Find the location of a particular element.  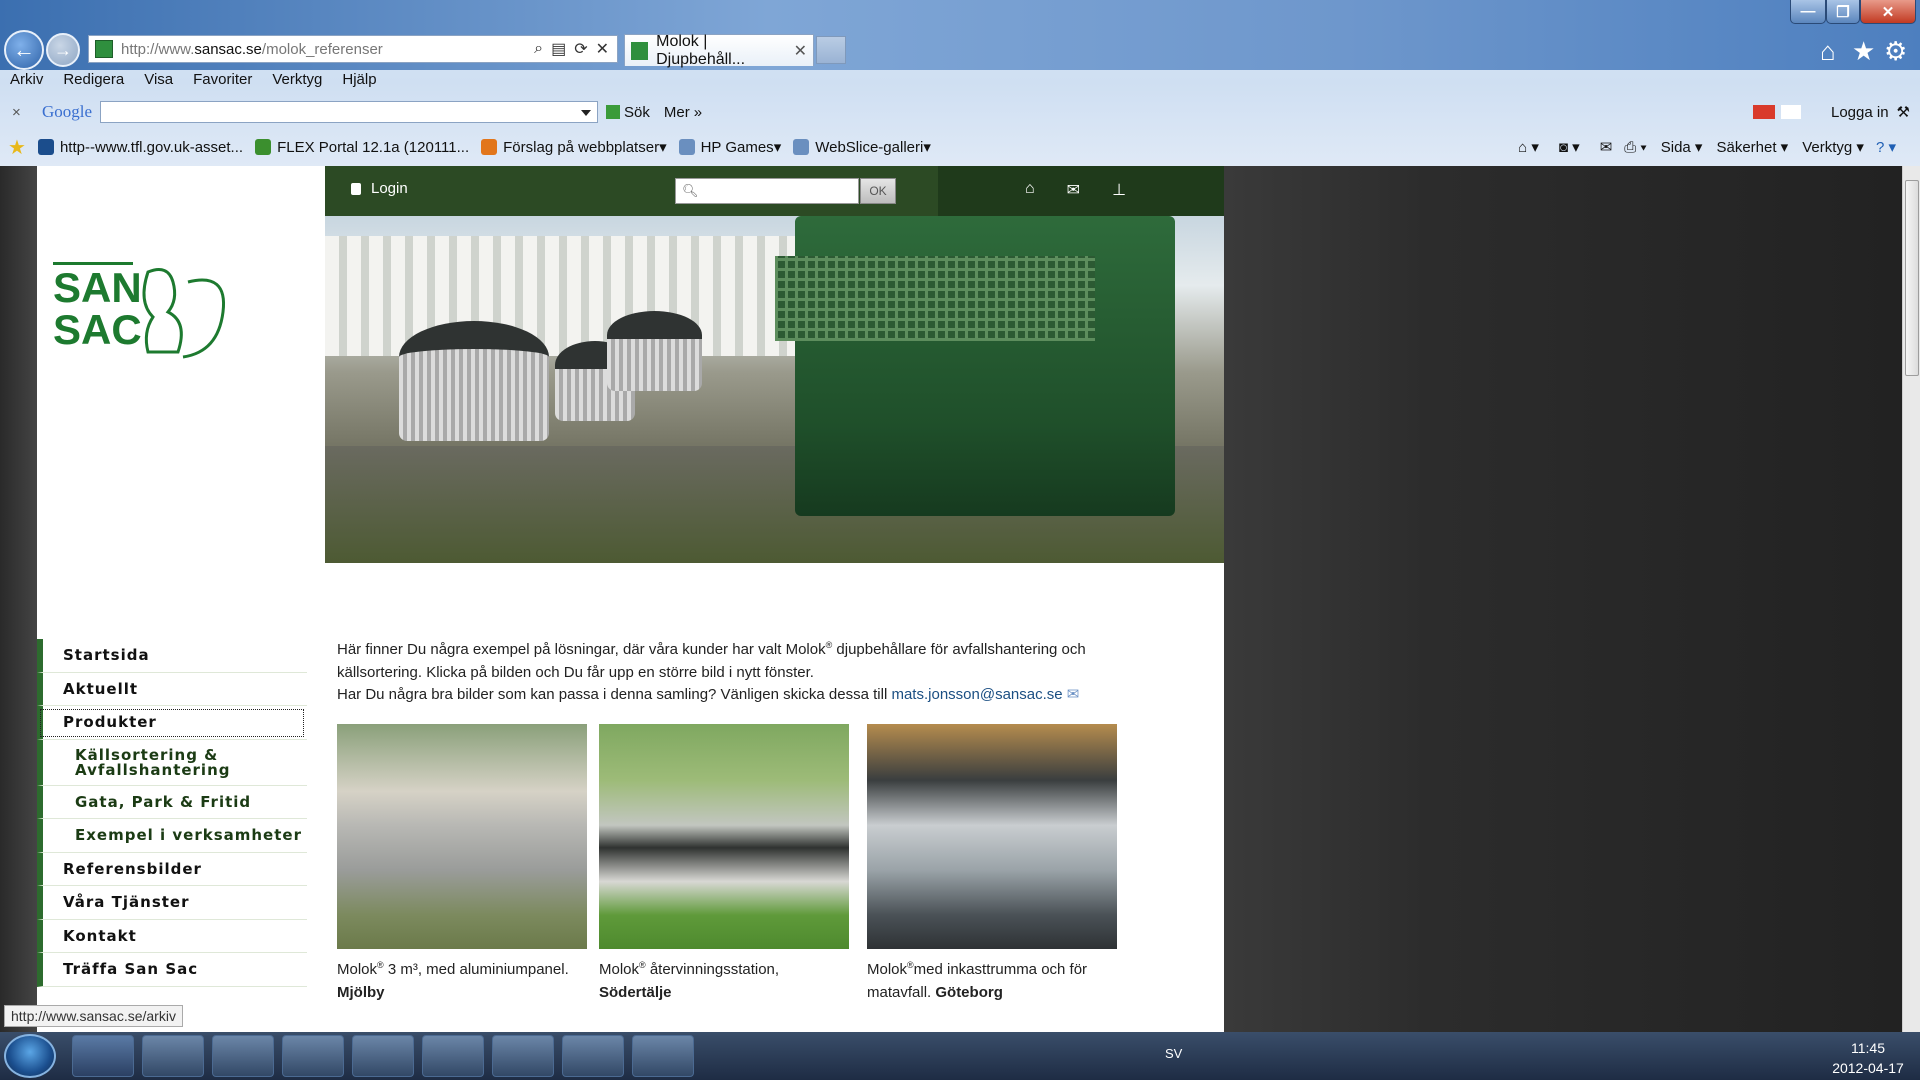

minimize-button: — is located at coordinates (1808, 12).